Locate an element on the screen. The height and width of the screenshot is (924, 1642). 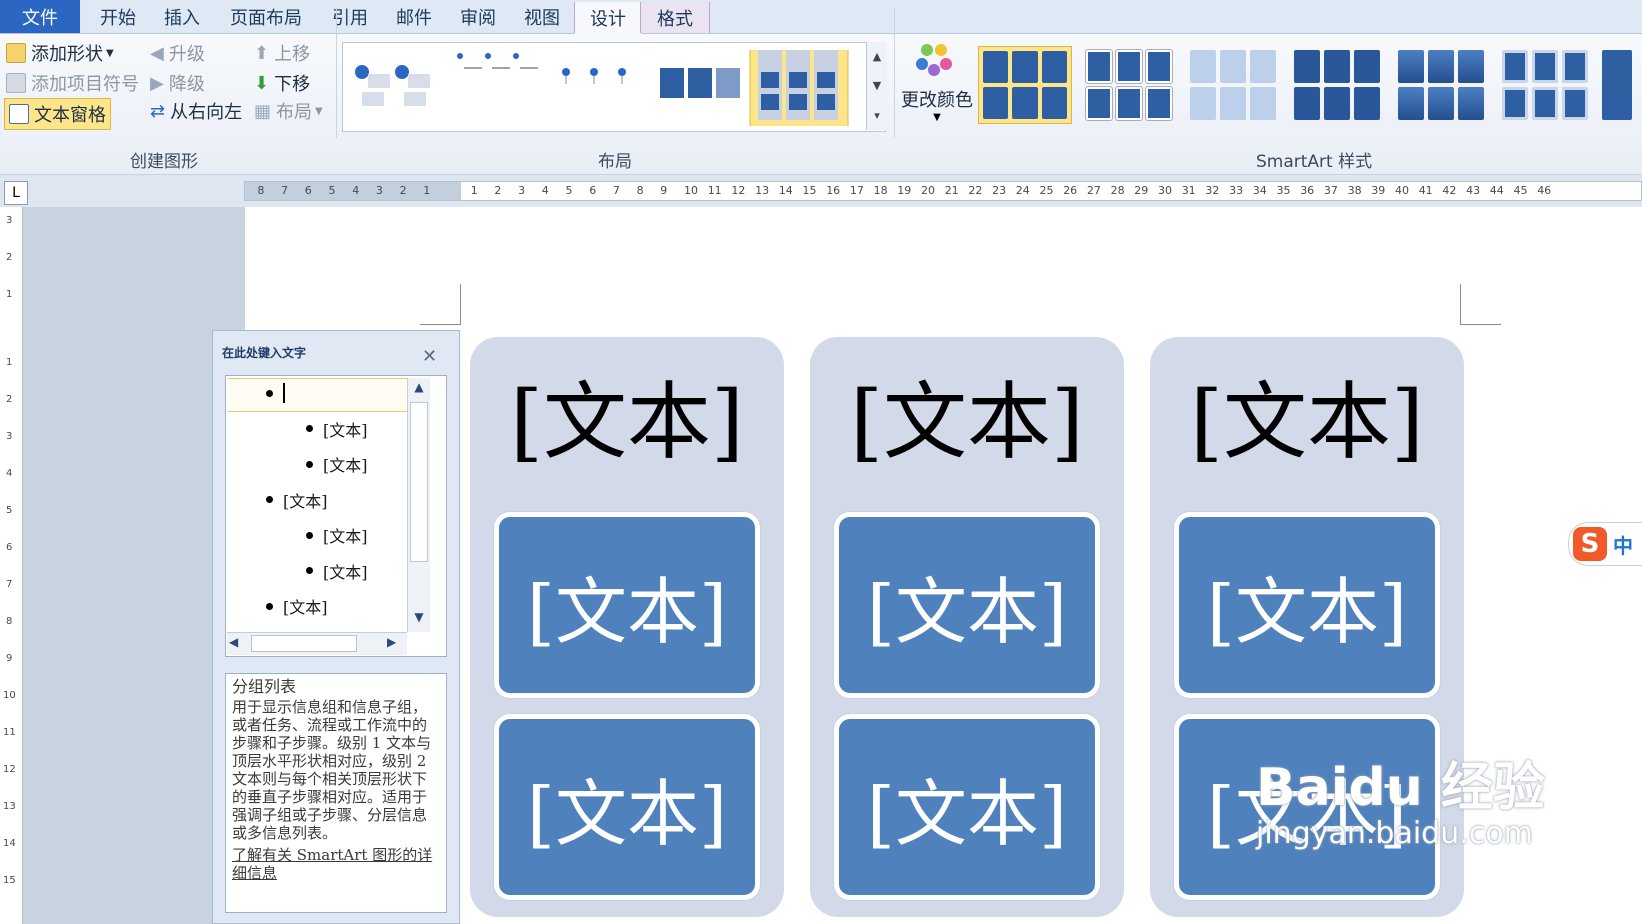
layout-thumb-5-selected is located at coordinates (799, 88).